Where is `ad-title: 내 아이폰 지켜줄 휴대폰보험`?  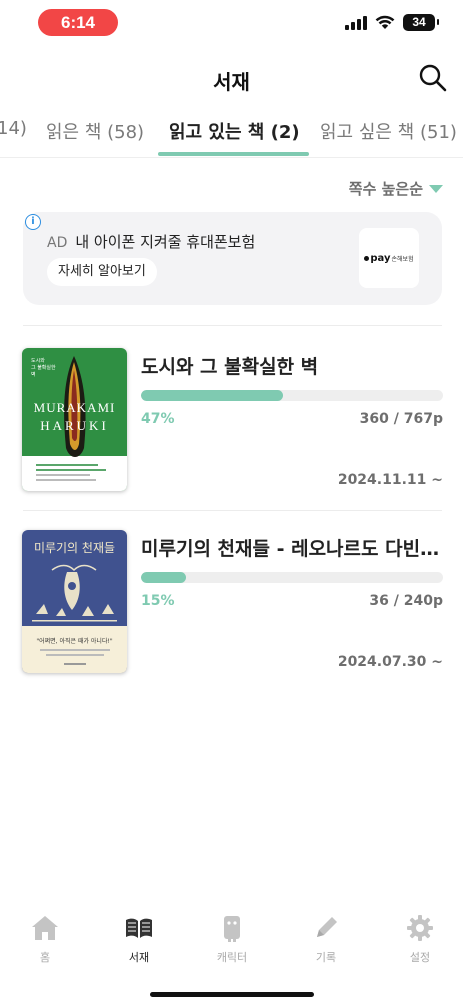 ad-title: 내 아이폰 지켜줄 휴대폰보험 is located at coordinates (165, 242).